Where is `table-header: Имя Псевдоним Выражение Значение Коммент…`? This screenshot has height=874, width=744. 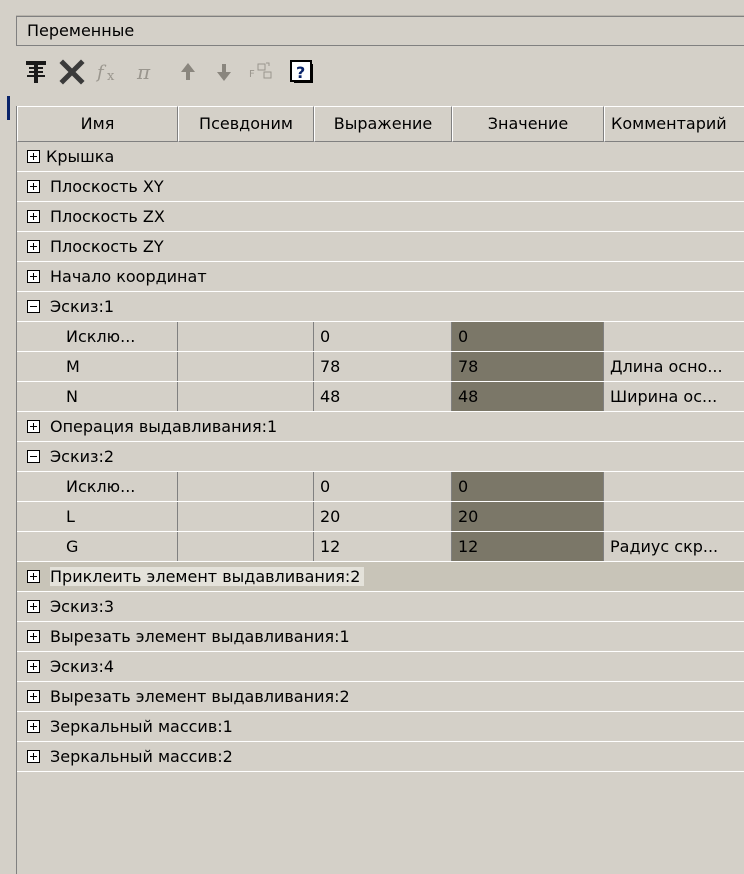 table-header: Имя Псевдоним Выражение Значение Коммент… is located at coordinates (380, 124).